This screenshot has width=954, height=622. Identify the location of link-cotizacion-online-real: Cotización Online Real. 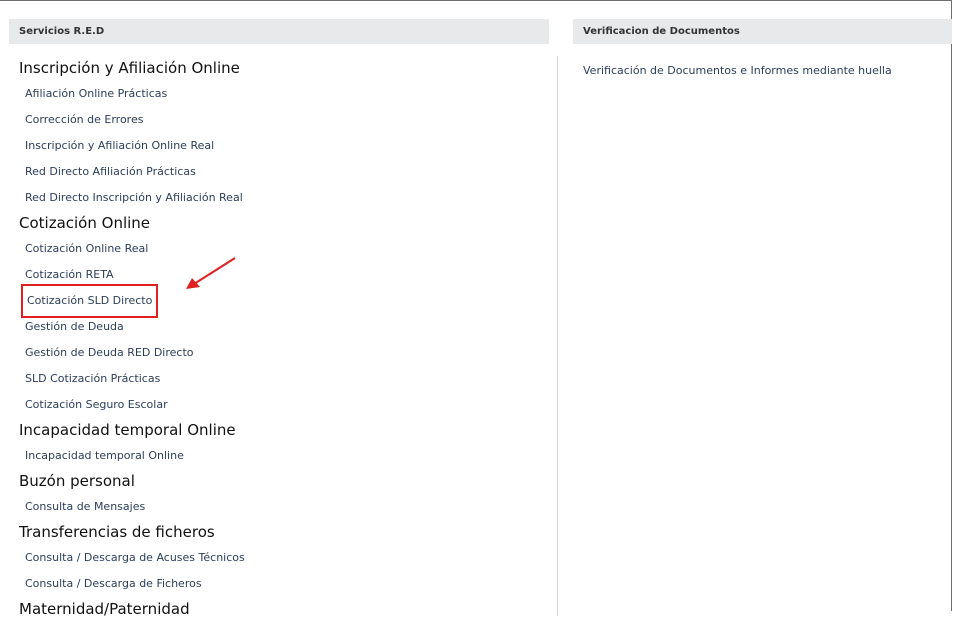
(278, 249).